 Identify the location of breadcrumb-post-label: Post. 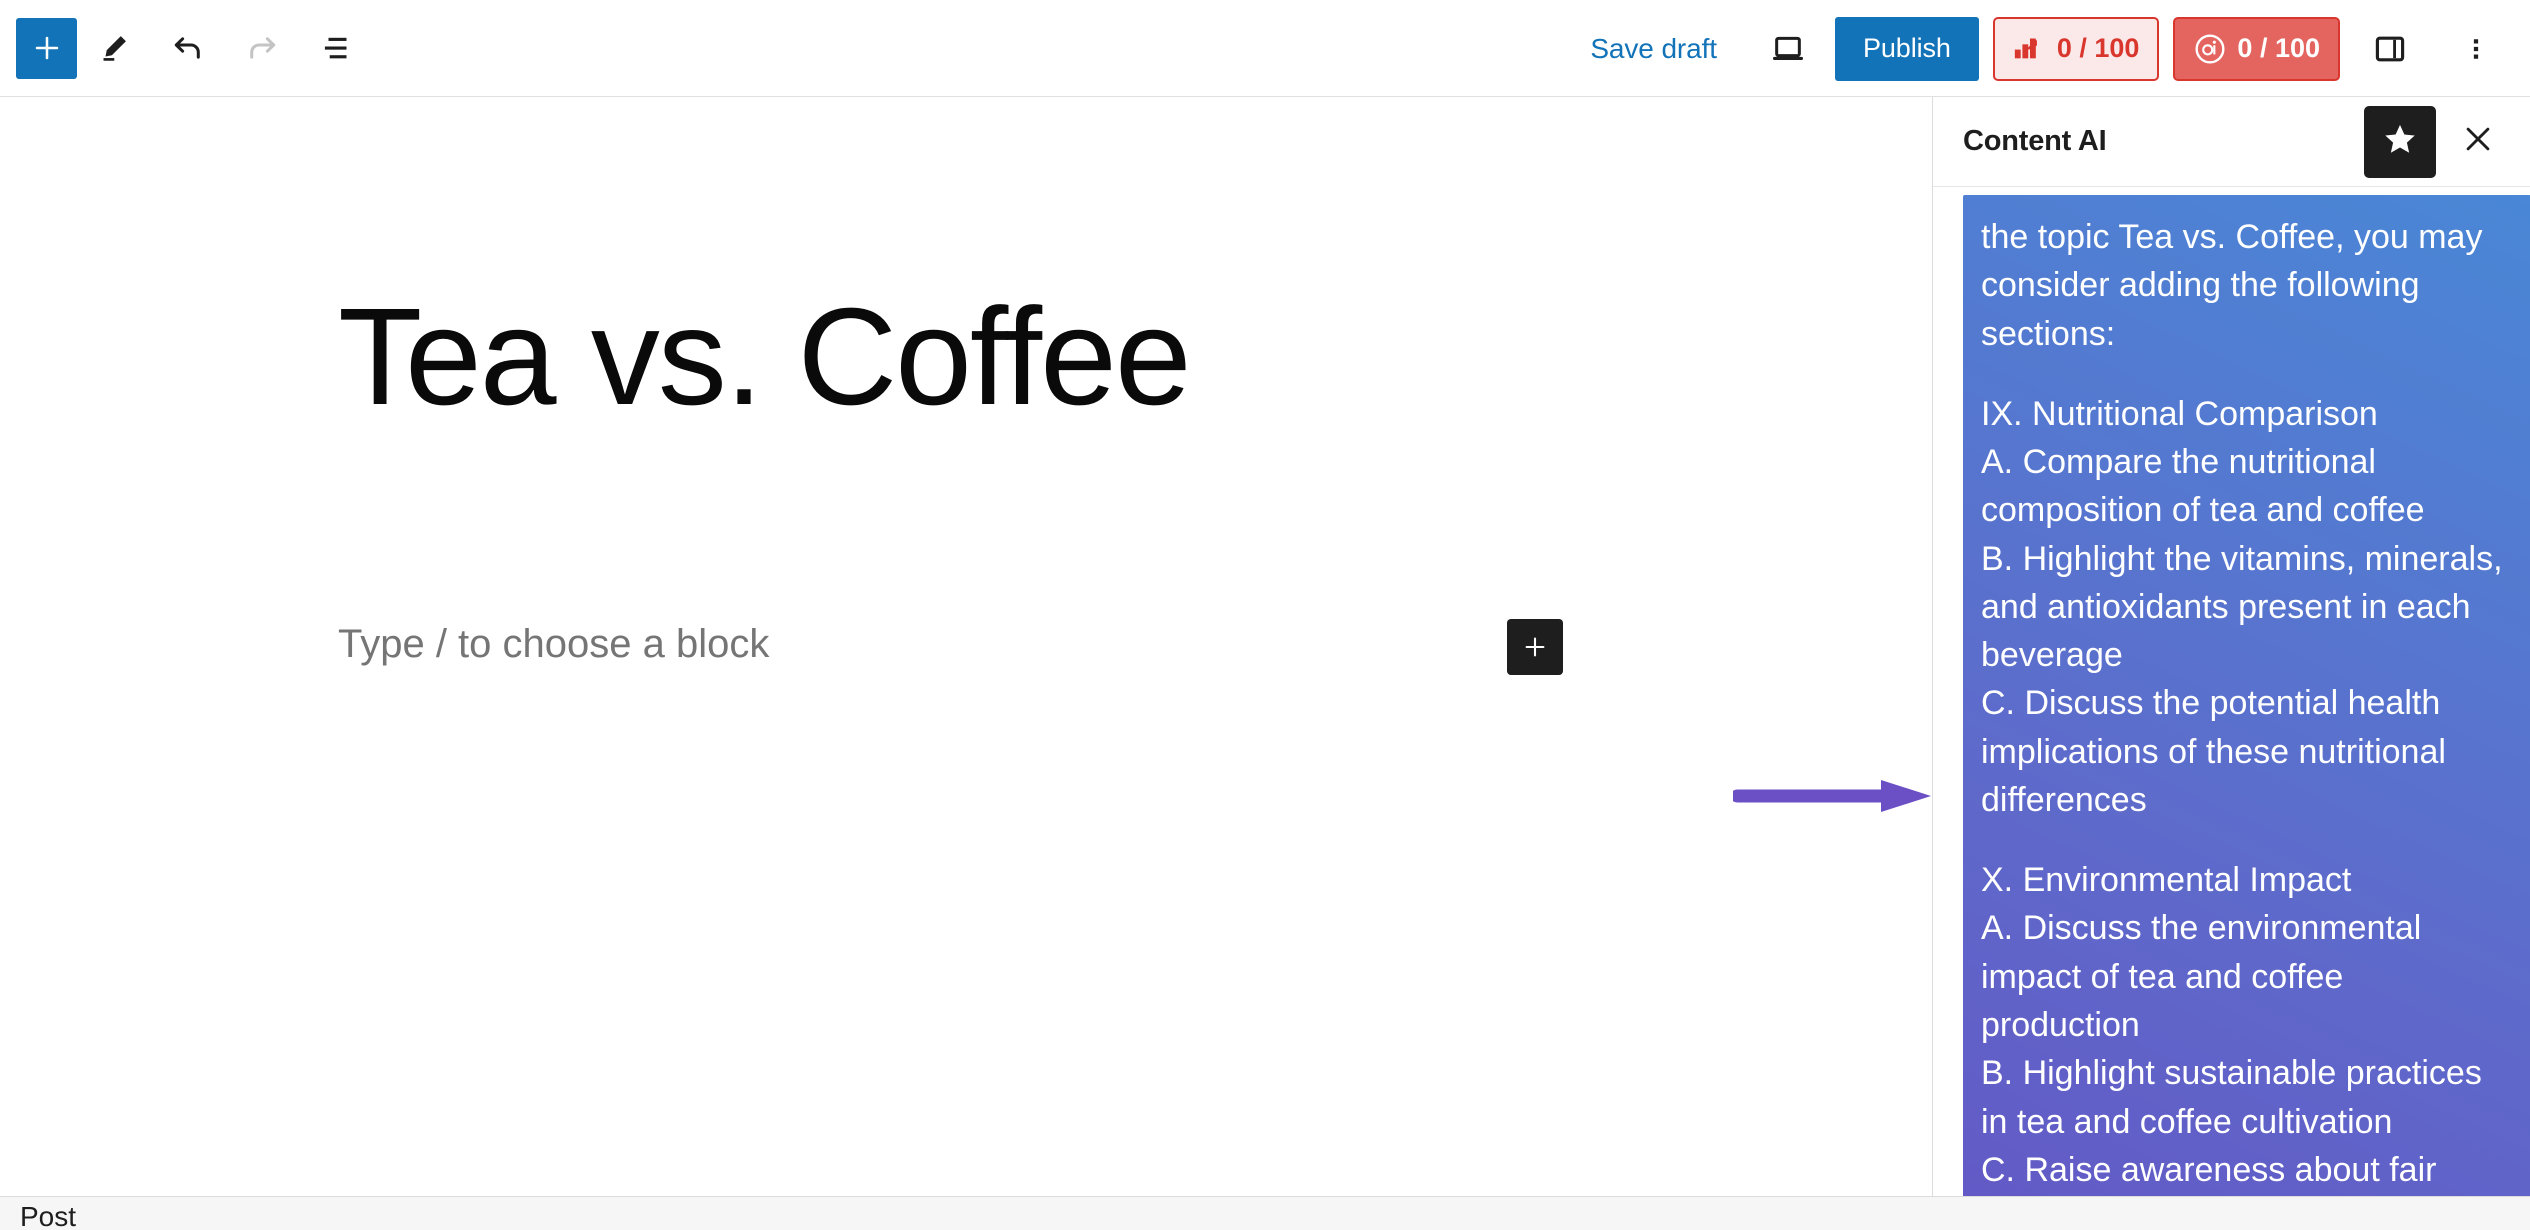
(48, 1213).